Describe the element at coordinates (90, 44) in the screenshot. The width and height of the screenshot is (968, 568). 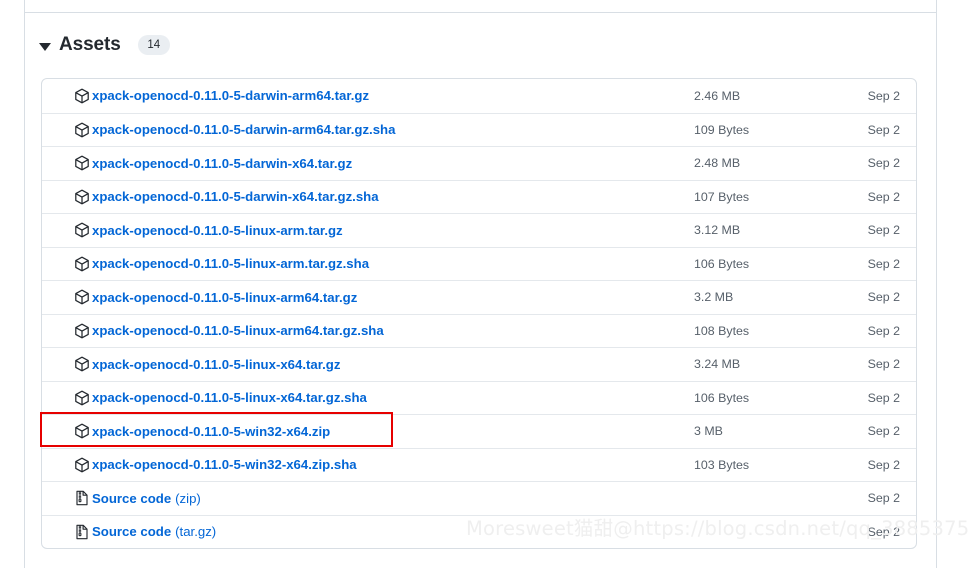
I see `assets-title: Assets` at that location.